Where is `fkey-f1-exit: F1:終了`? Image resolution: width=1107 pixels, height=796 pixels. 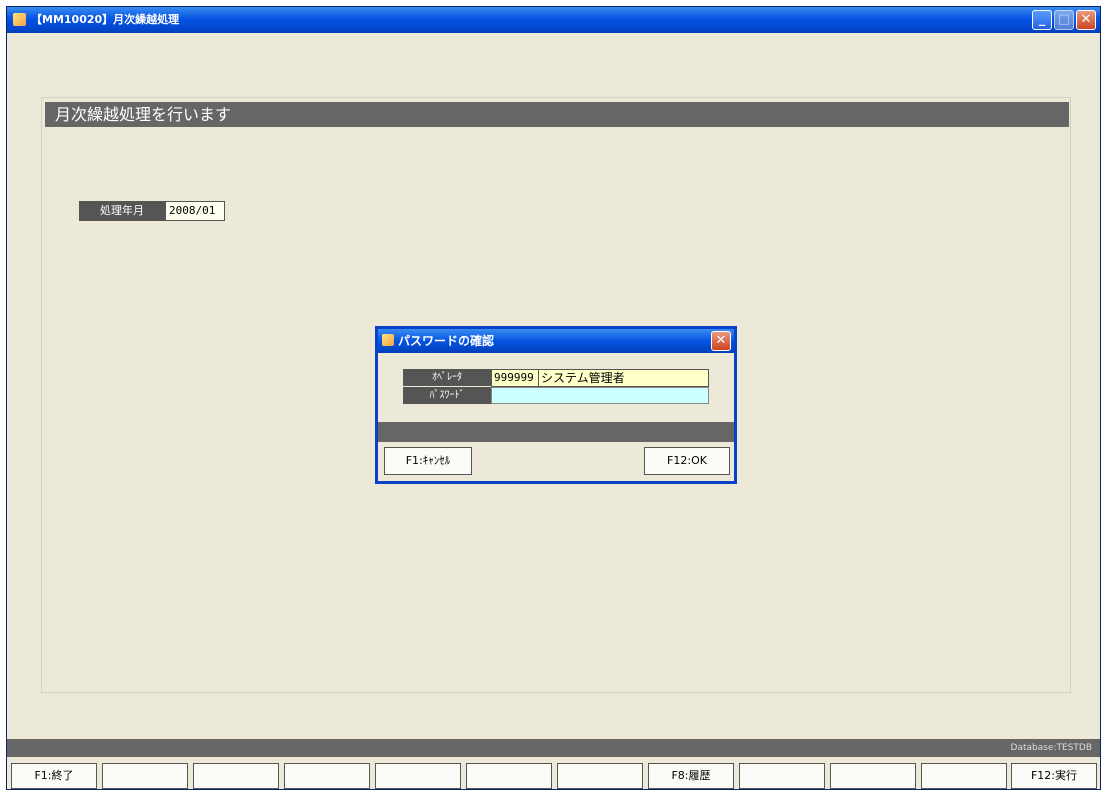
fkey-f1-exit: F1:終了 is located at coordinates (54, 776).